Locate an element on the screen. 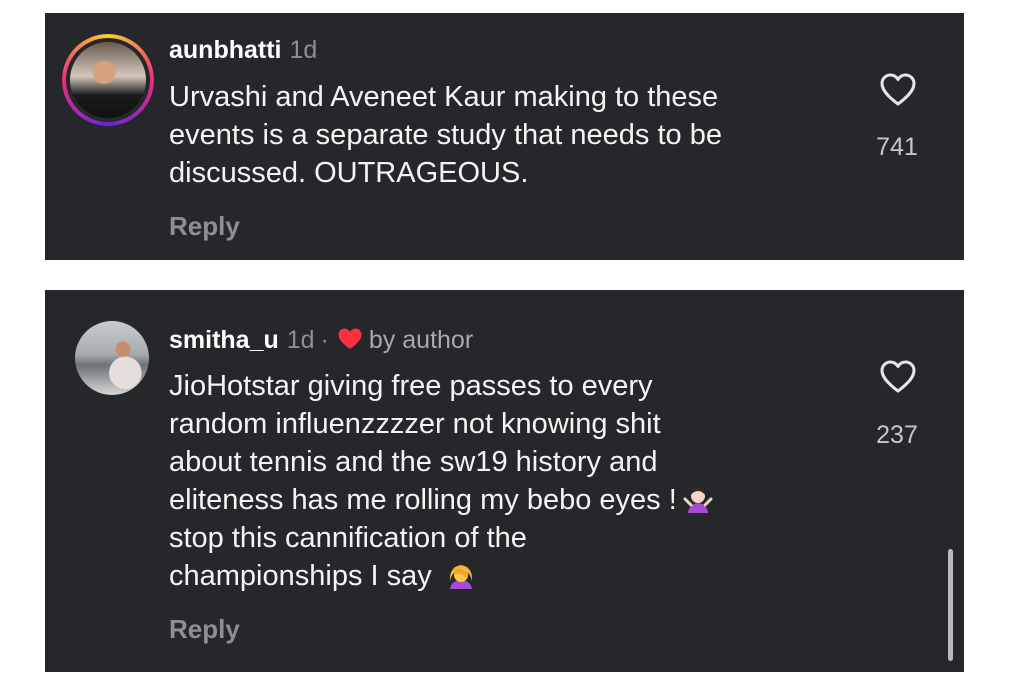  username: aunbhatti is located at coordinates (225, 50).